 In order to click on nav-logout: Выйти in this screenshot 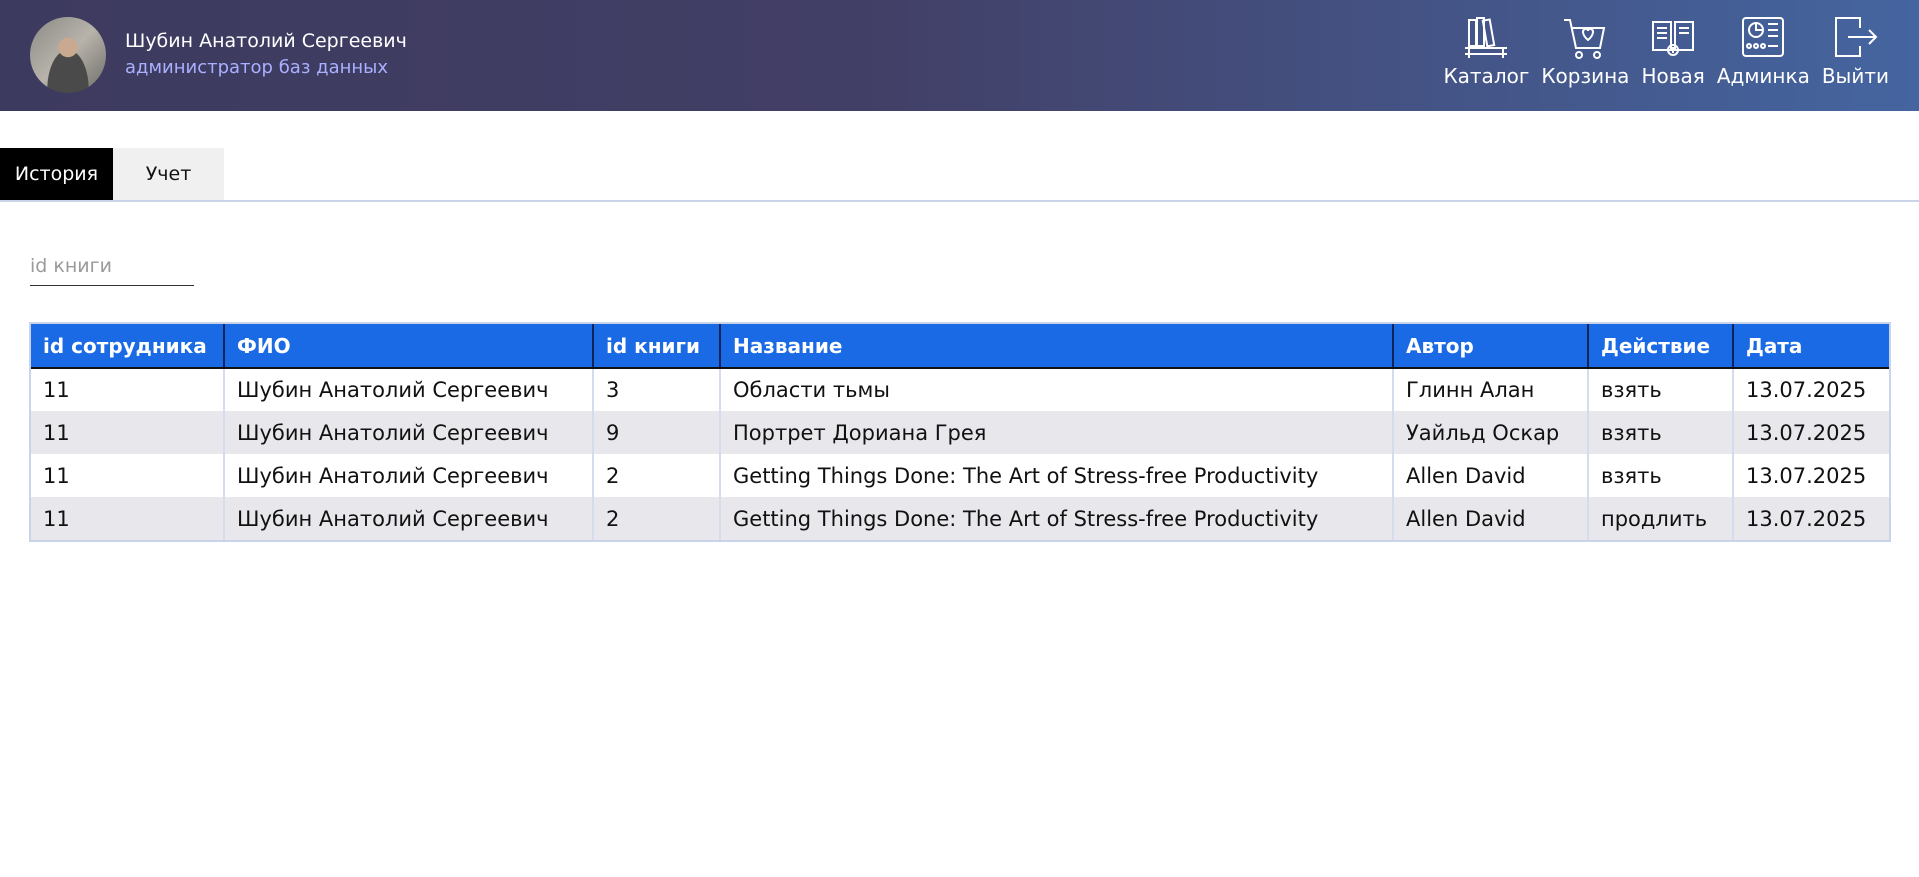, I will do `click(1855, 51)`.